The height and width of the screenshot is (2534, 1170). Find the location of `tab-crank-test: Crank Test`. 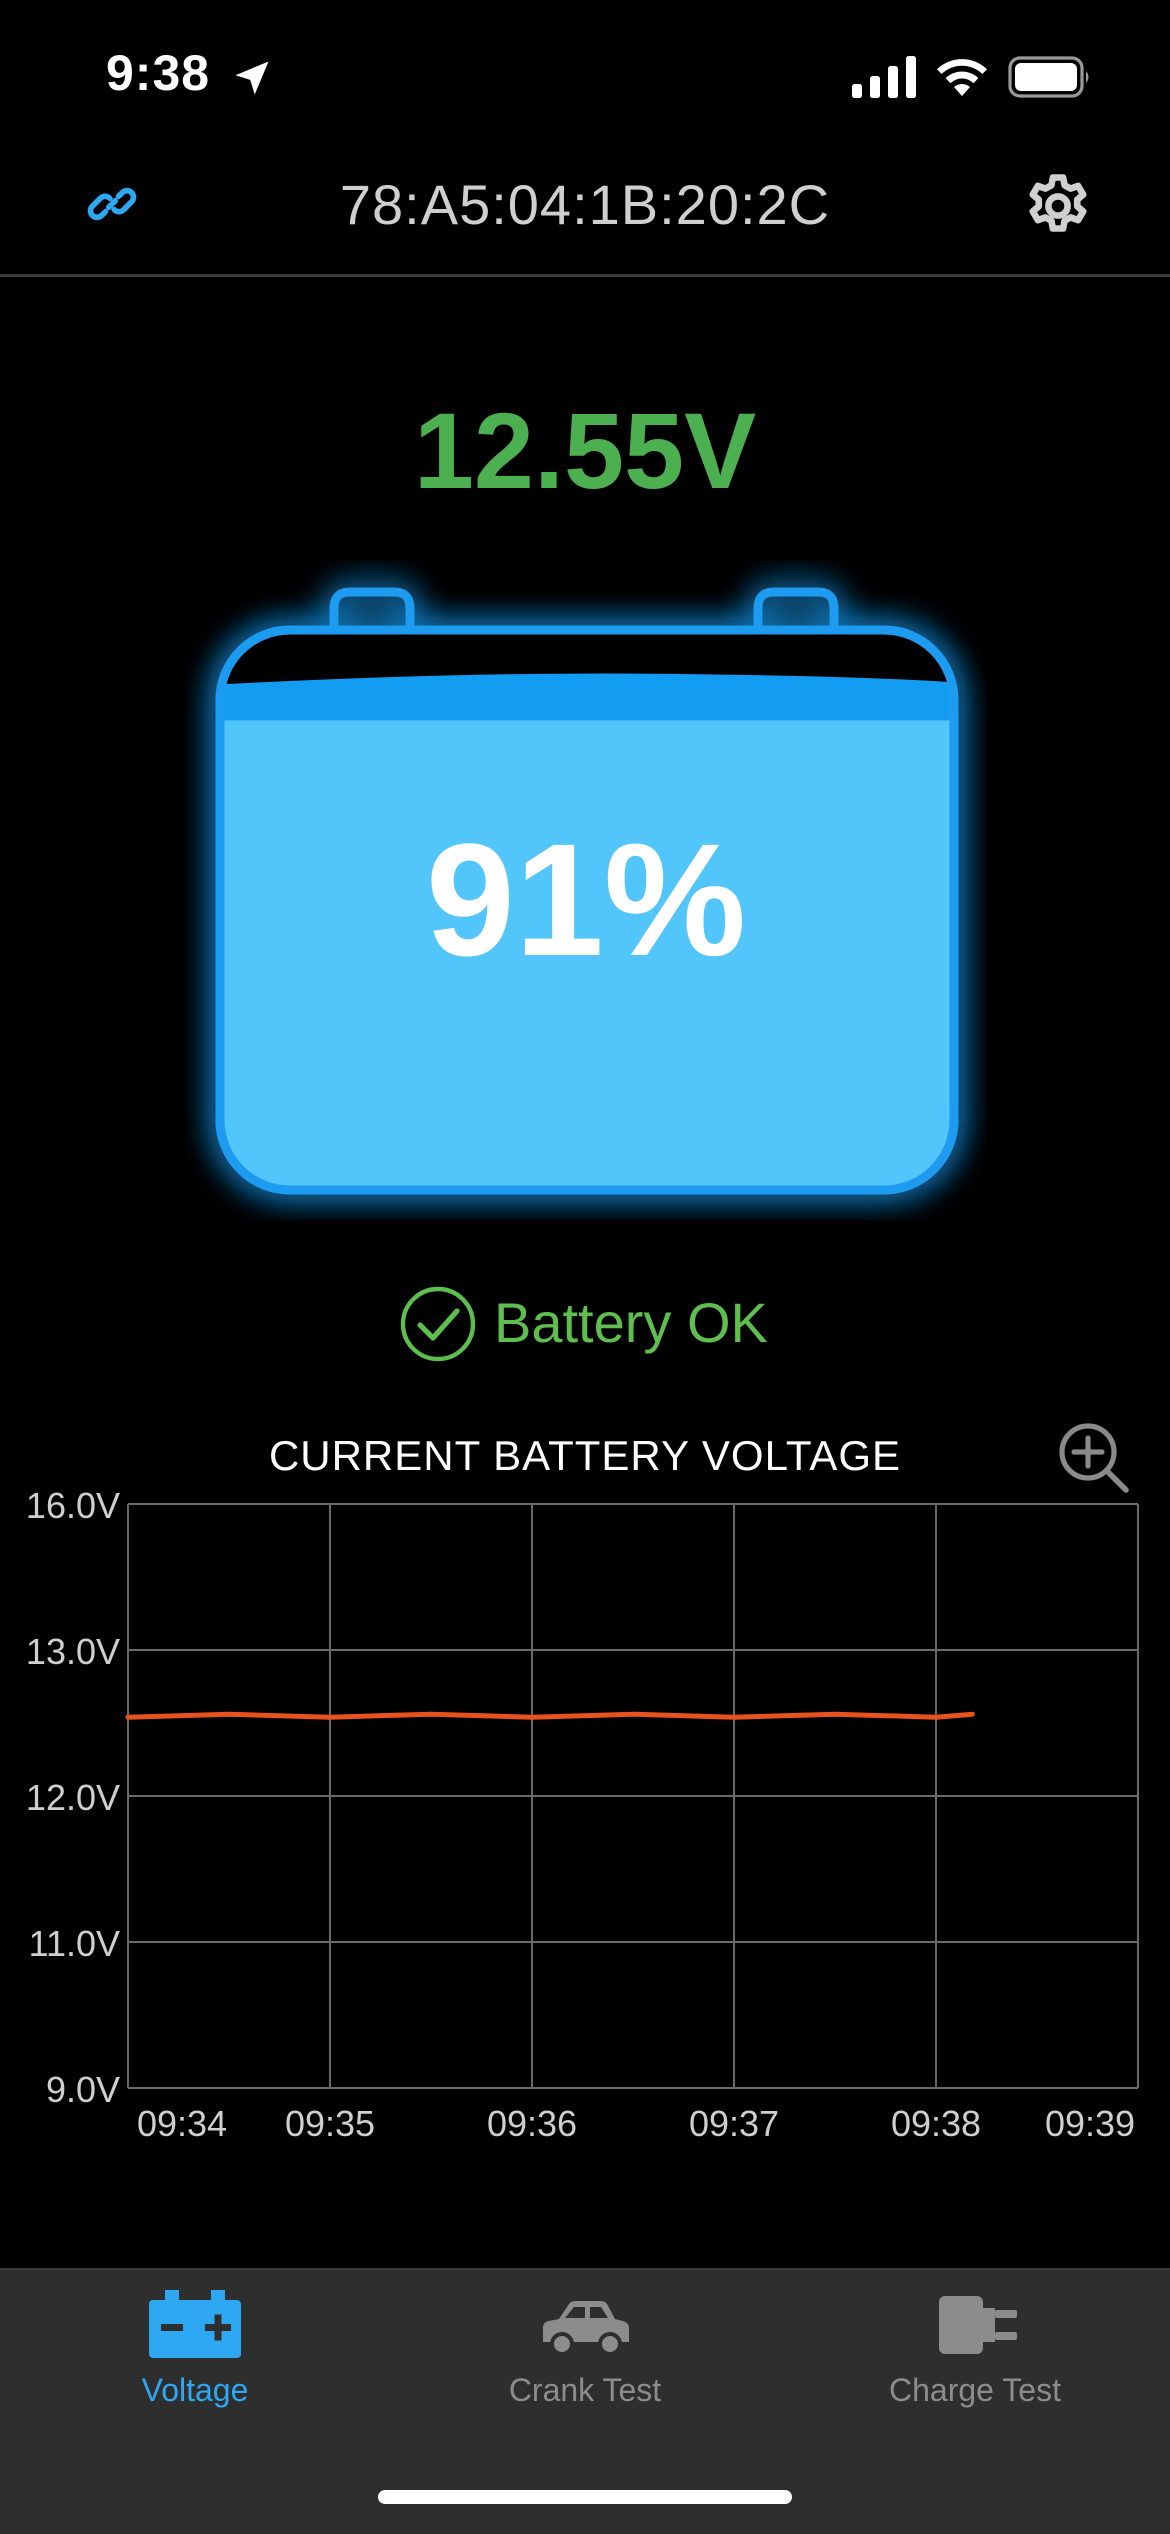

tab-crank-test: Crank Test is located at coordinates (585, 2390).